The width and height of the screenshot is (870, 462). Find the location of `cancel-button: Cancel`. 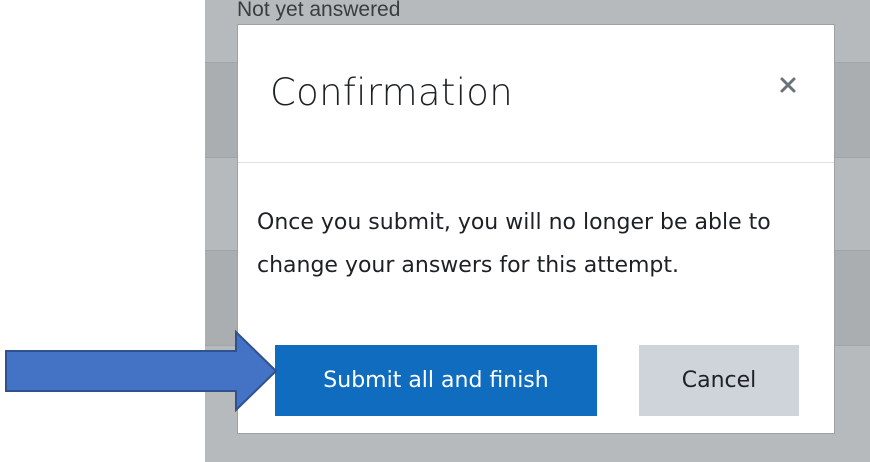

cancel-button: Cancel is located at coordinates (719, 380).